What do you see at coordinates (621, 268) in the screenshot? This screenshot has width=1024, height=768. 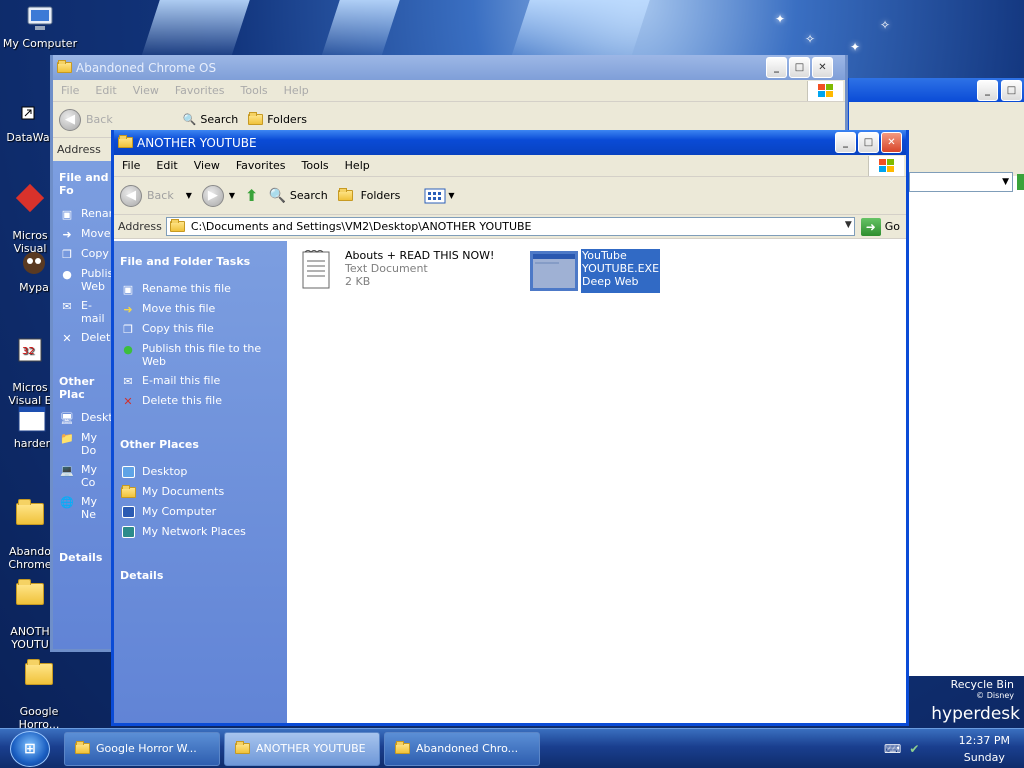 I see `file-type: YOUTUBE.EXE` at bounding box center [621, 268].